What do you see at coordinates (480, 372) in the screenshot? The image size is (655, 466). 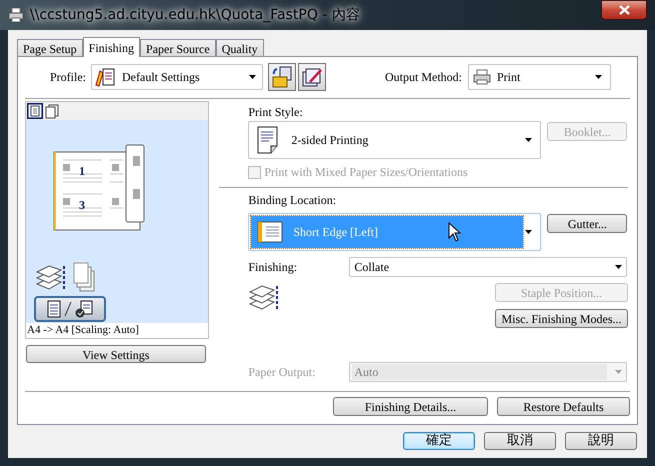 I see `dropdown-value: Auto` at bounding box center [480, 372].